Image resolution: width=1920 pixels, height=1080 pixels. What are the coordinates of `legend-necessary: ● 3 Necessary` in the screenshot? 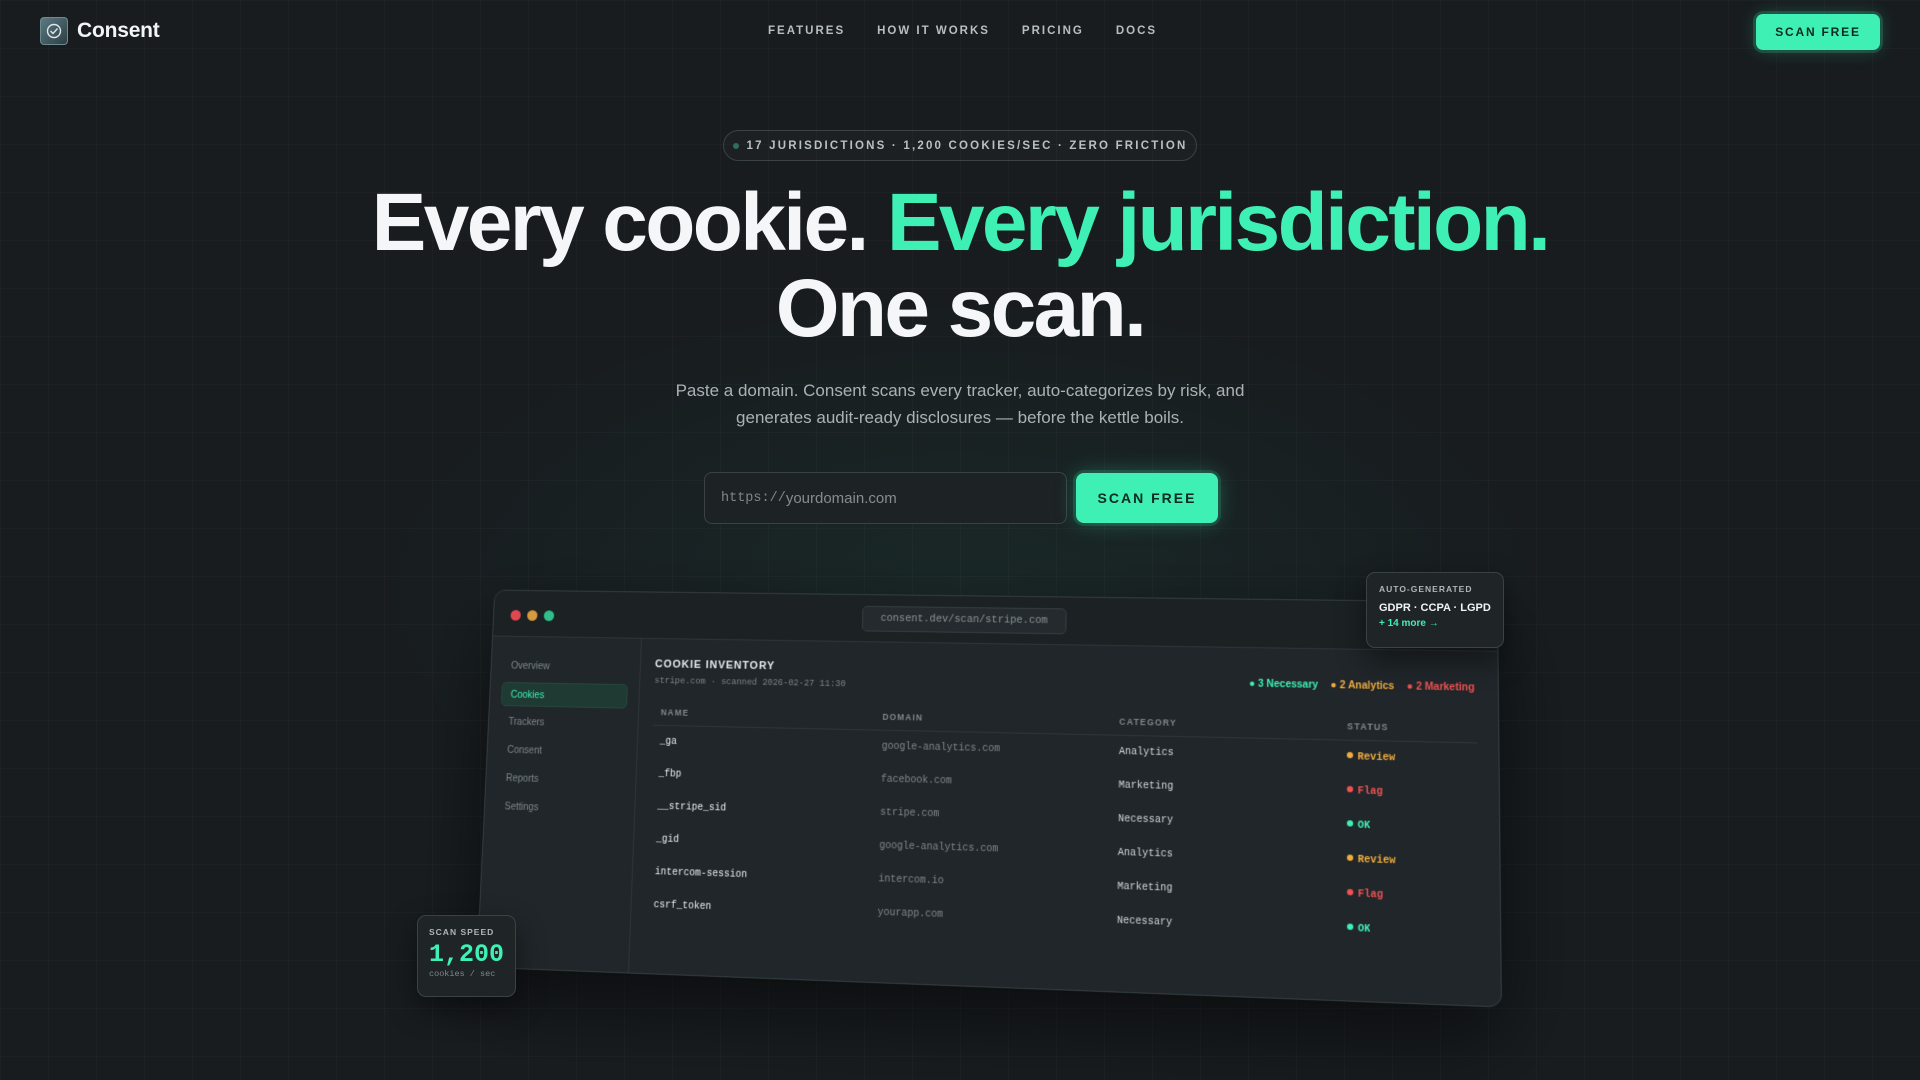 It's located at (1283, 684).